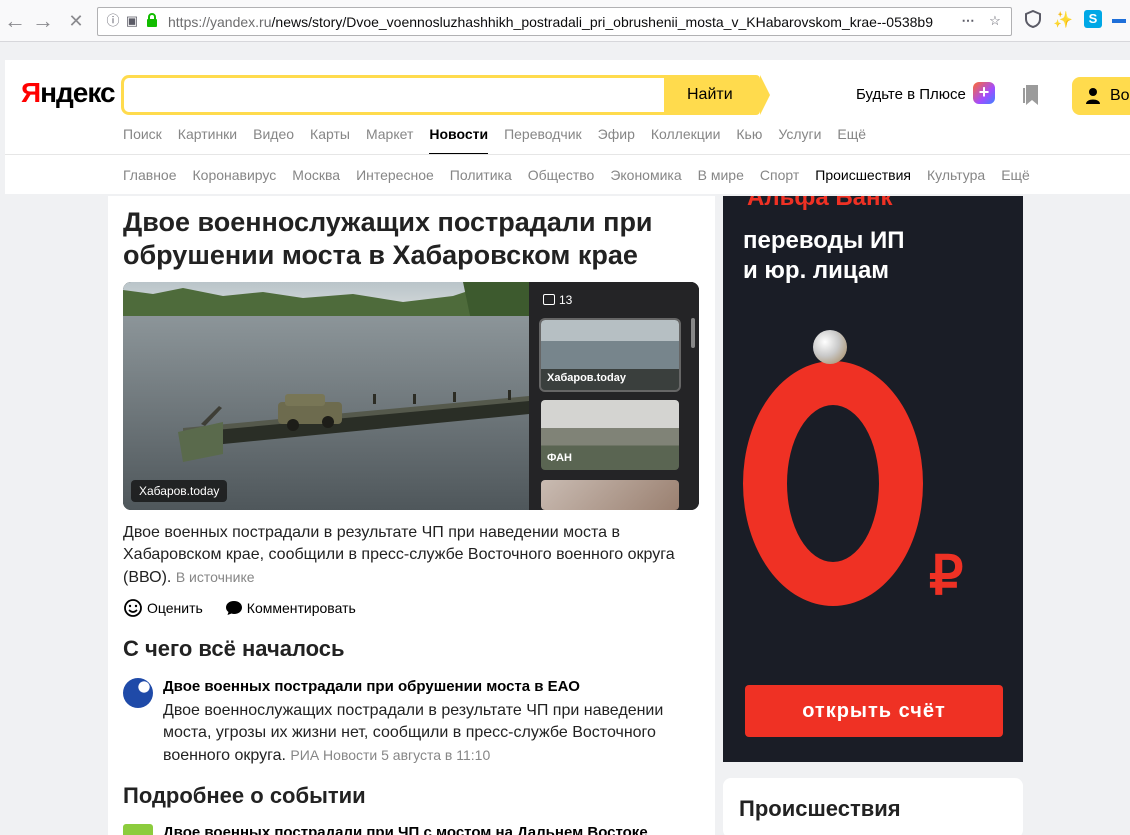 The image size is (1130, 835). Describe the element at coordinates (68, 93) in the screenshot. I see `yandex-logo: Яндекс` at that location.